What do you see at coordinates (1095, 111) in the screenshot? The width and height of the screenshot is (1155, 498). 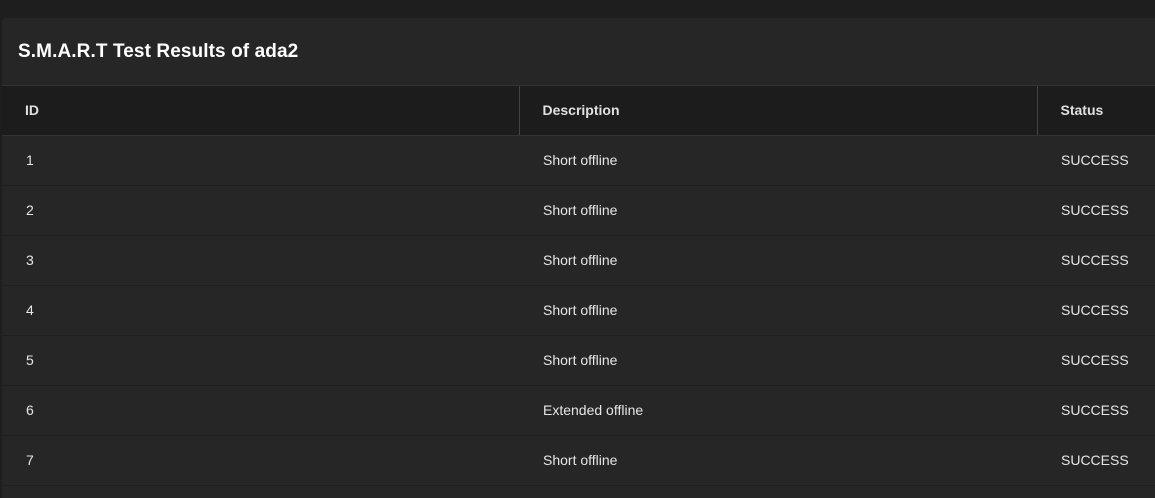 I see `column-header-status: Status` at bounding box center [1095, 111].